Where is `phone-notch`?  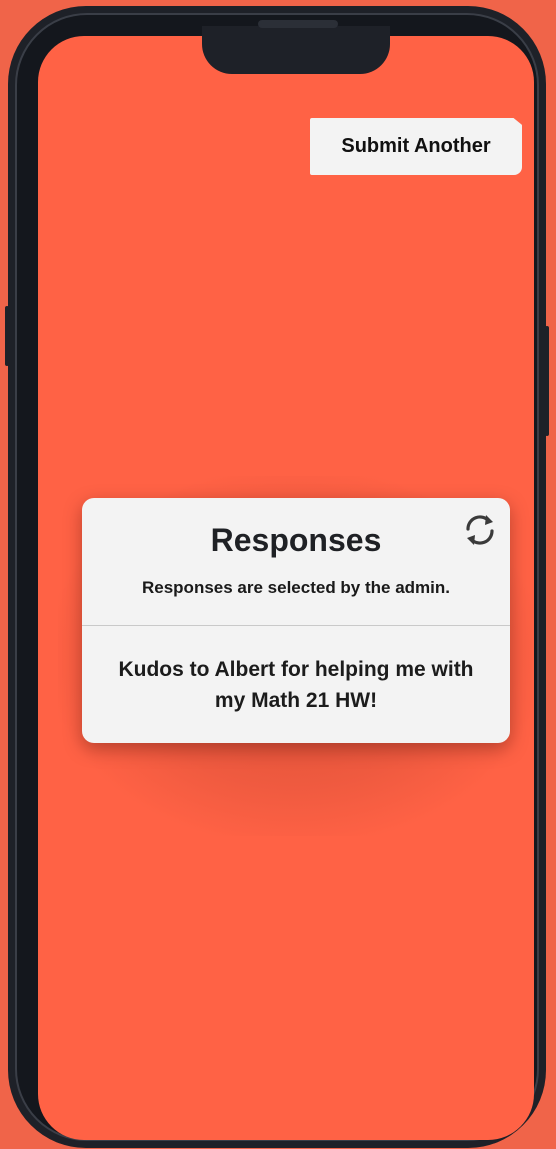
phone-notch is located at coordinates (296, 50).